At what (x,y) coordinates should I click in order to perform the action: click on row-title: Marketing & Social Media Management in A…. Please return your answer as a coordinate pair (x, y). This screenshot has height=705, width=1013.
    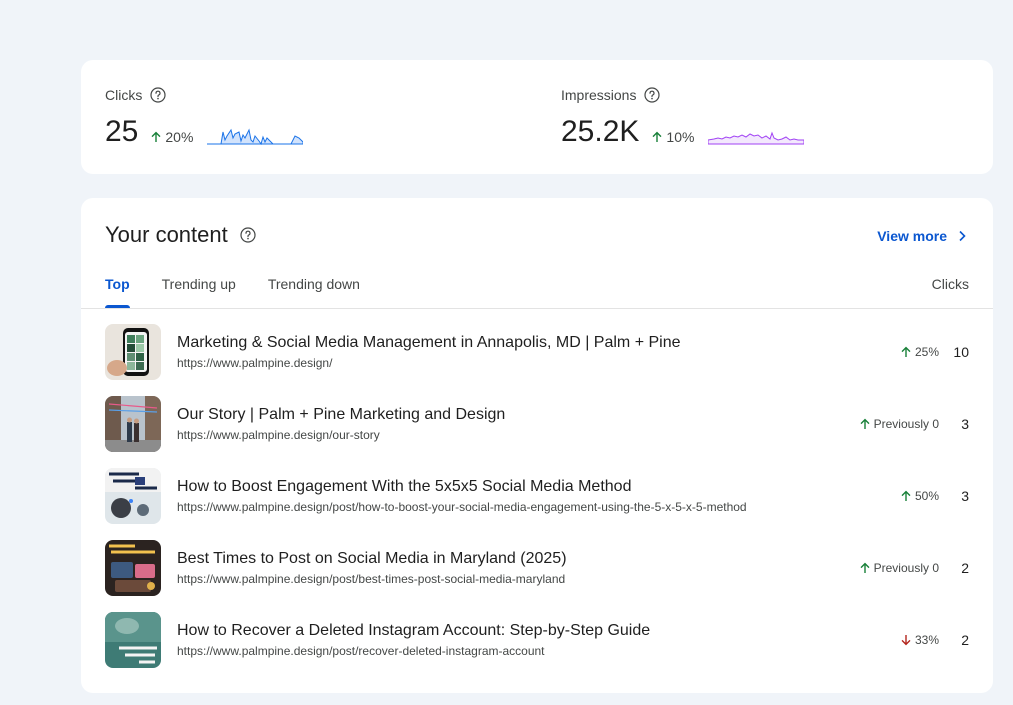
    Looking at the image, I should click on (429, 342).